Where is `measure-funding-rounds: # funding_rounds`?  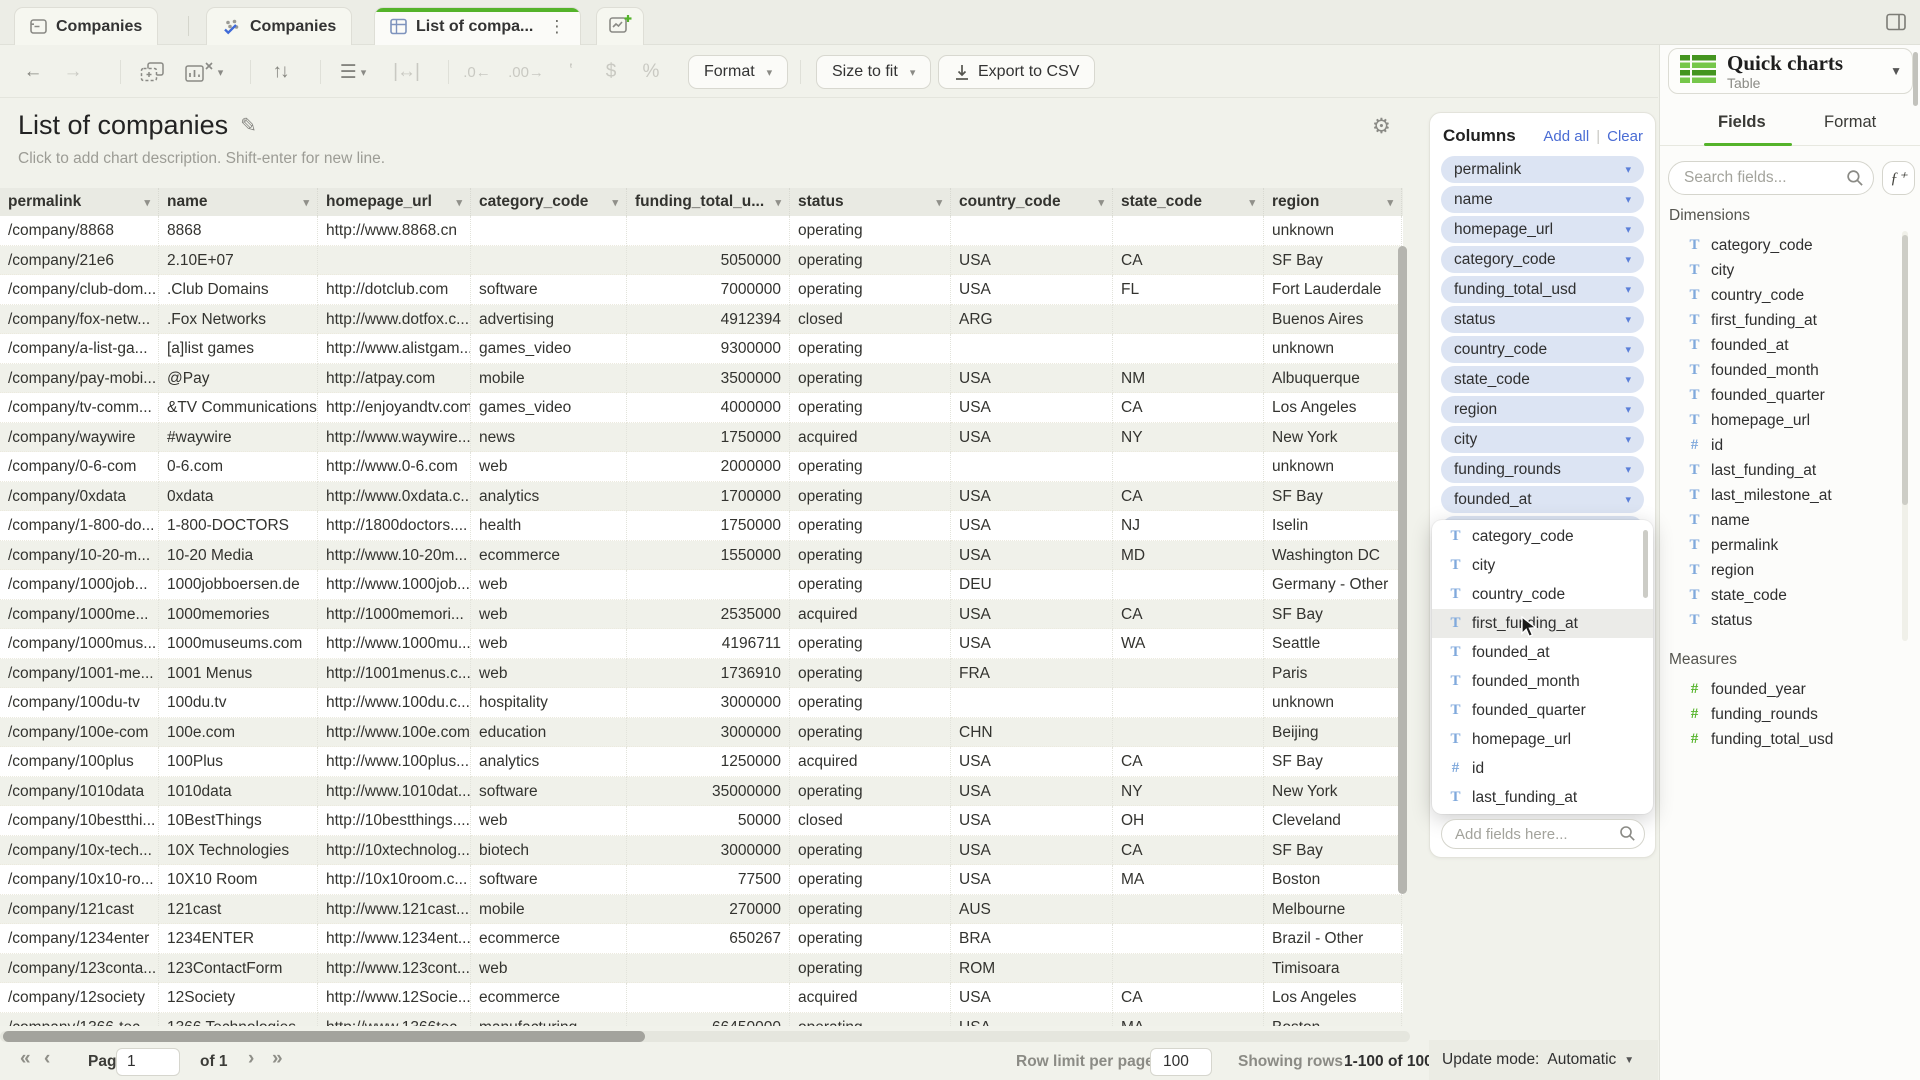
measure-funding-rounds: # funding_rounds is located at coordinates (1784, 714).